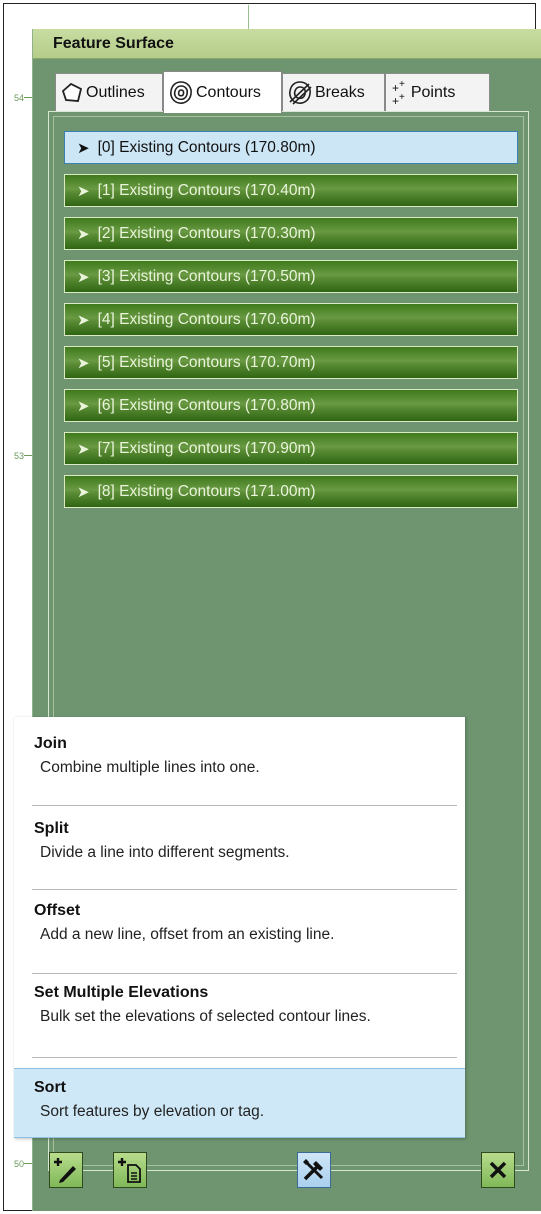 This screenshot has height=1214, width=541. Describe the element at coordinates (398, 93) in the screenshot. I see `points-icon: ++ ++` at that location.